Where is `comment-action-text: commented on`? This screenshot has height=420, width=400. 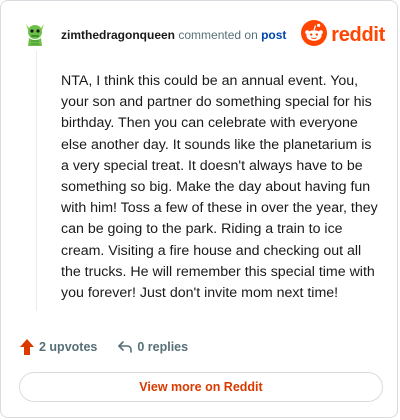 comment-action-text: commented on is located at coordinates (218, 35).